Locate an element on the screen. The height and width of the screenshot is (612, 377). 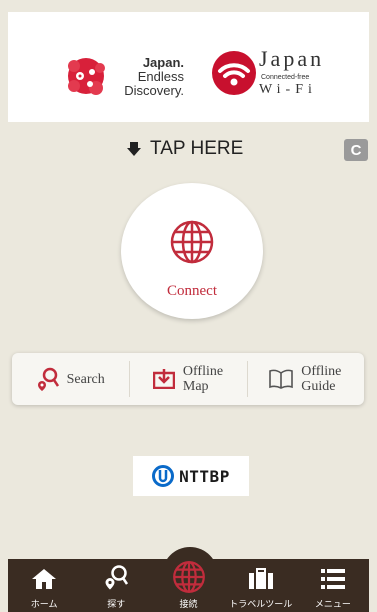
tab-travel-tools-label: トラベルツール is located at coordinates (261, 604).